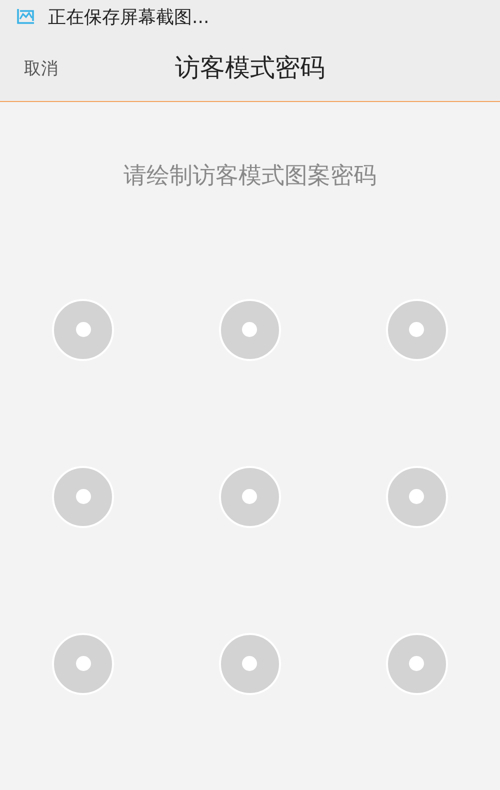 The image size is (500, 790). I want to click on pattern-prompt: 请绘制访客模式图案密码, so click(250, 176).